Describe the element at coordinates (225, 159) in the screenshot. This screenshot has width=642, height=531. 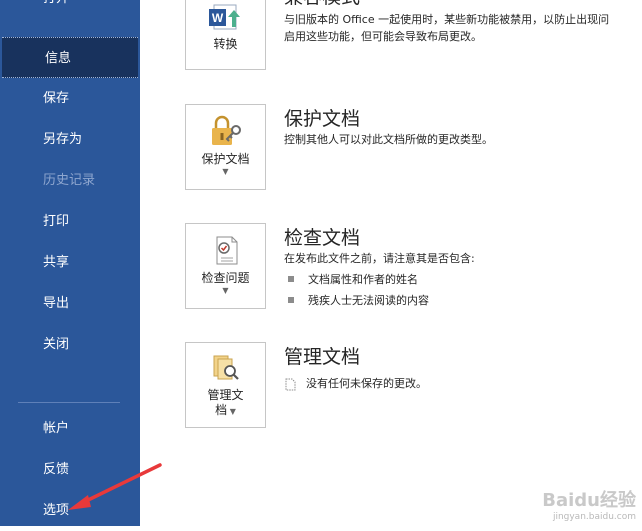
I see `protect-document-button-label: 保护文档` at that location.